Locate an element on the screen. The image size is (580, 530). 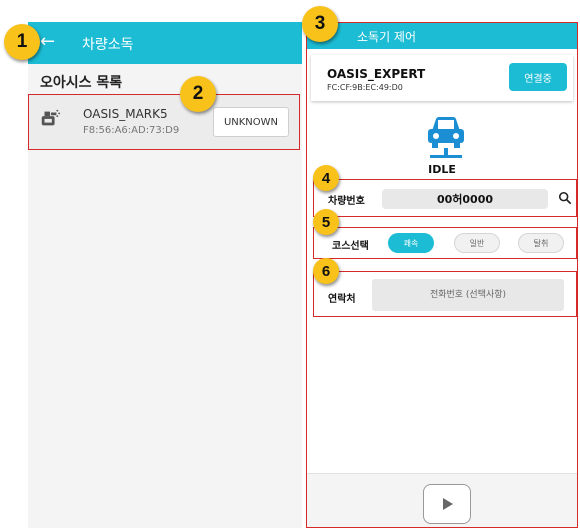
course-selection-section: 코스선택 쾌속 일반 탈취 is located at coordinates (445, 243).